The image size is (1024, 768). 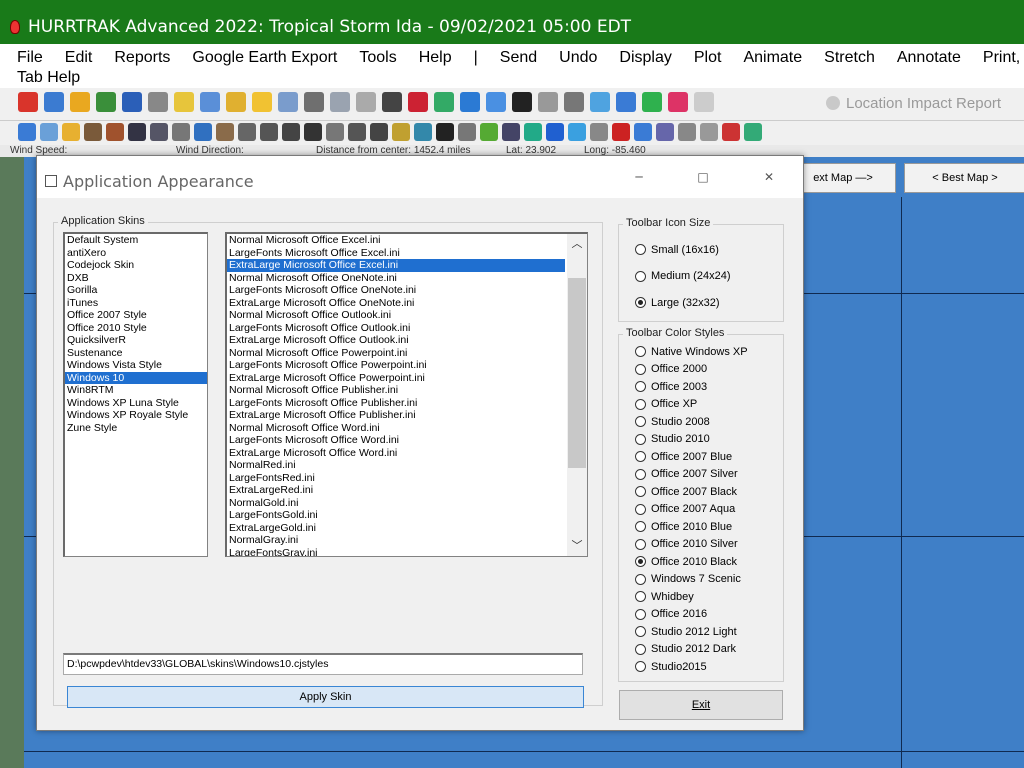 I want to click on ini-list-item: Normal Microsoft Office Powerpoint.ini, so click(x=396, y=353).